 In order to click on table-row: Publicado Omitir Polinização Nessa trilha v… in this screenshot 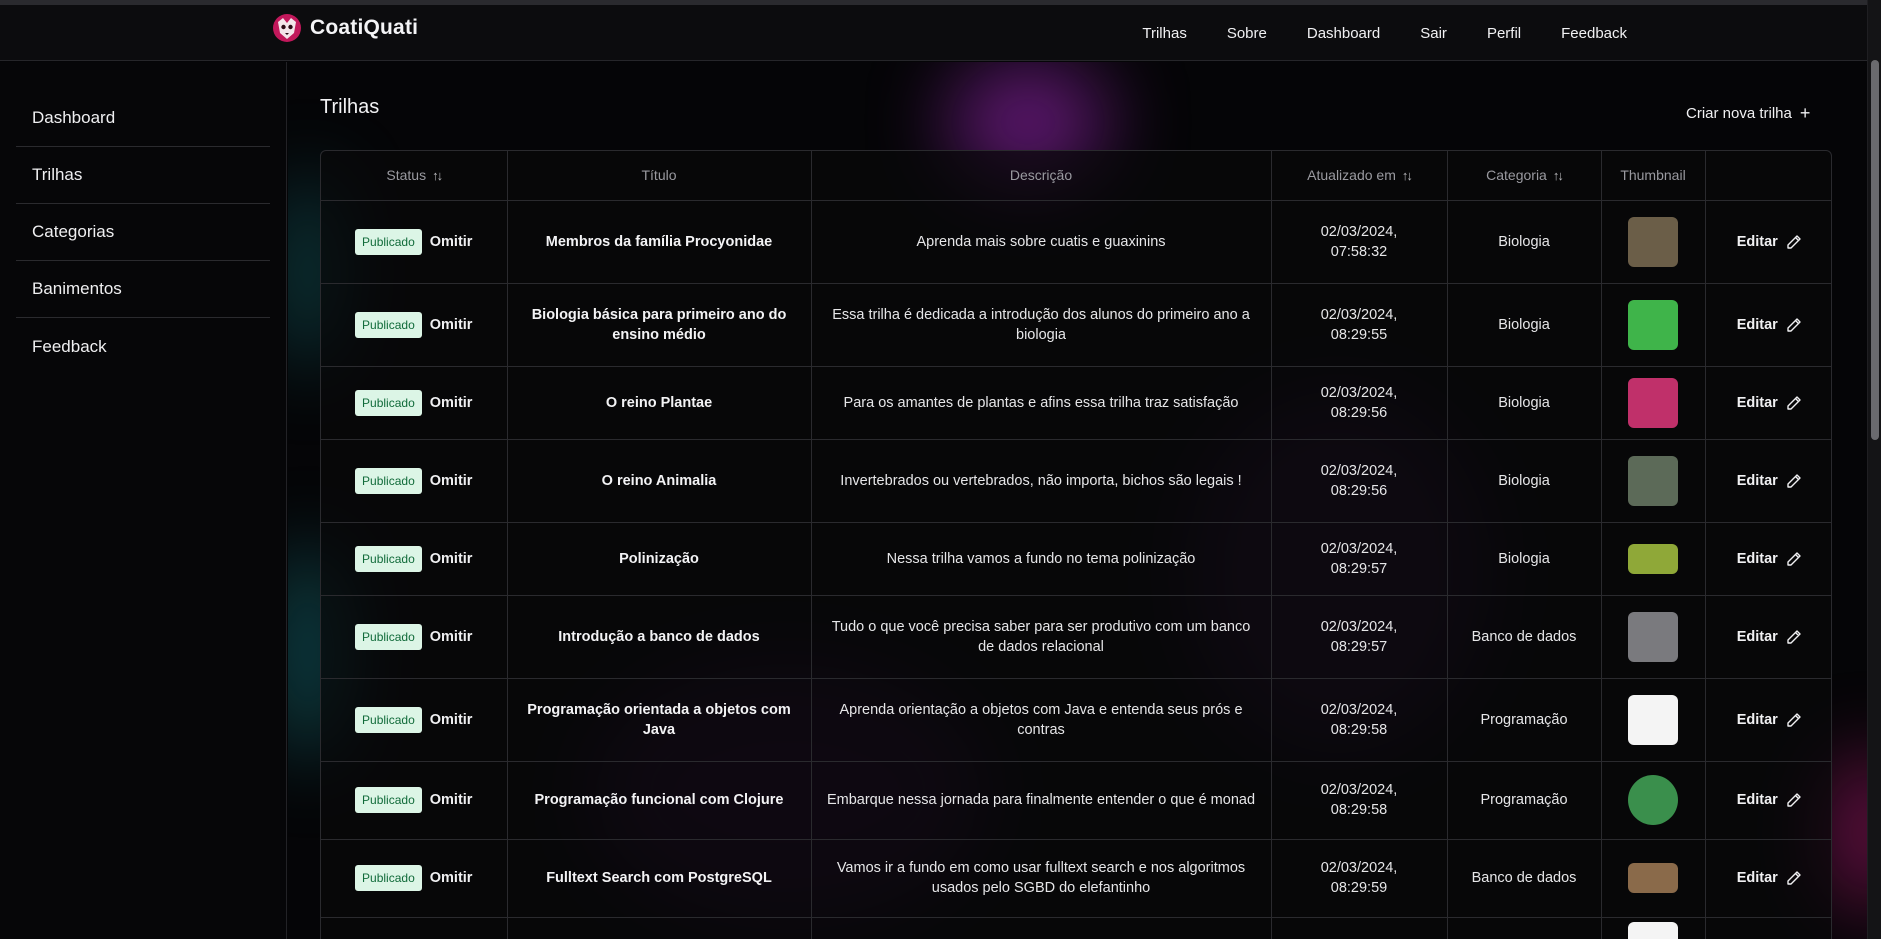, I will do `click(1076, 559)`.